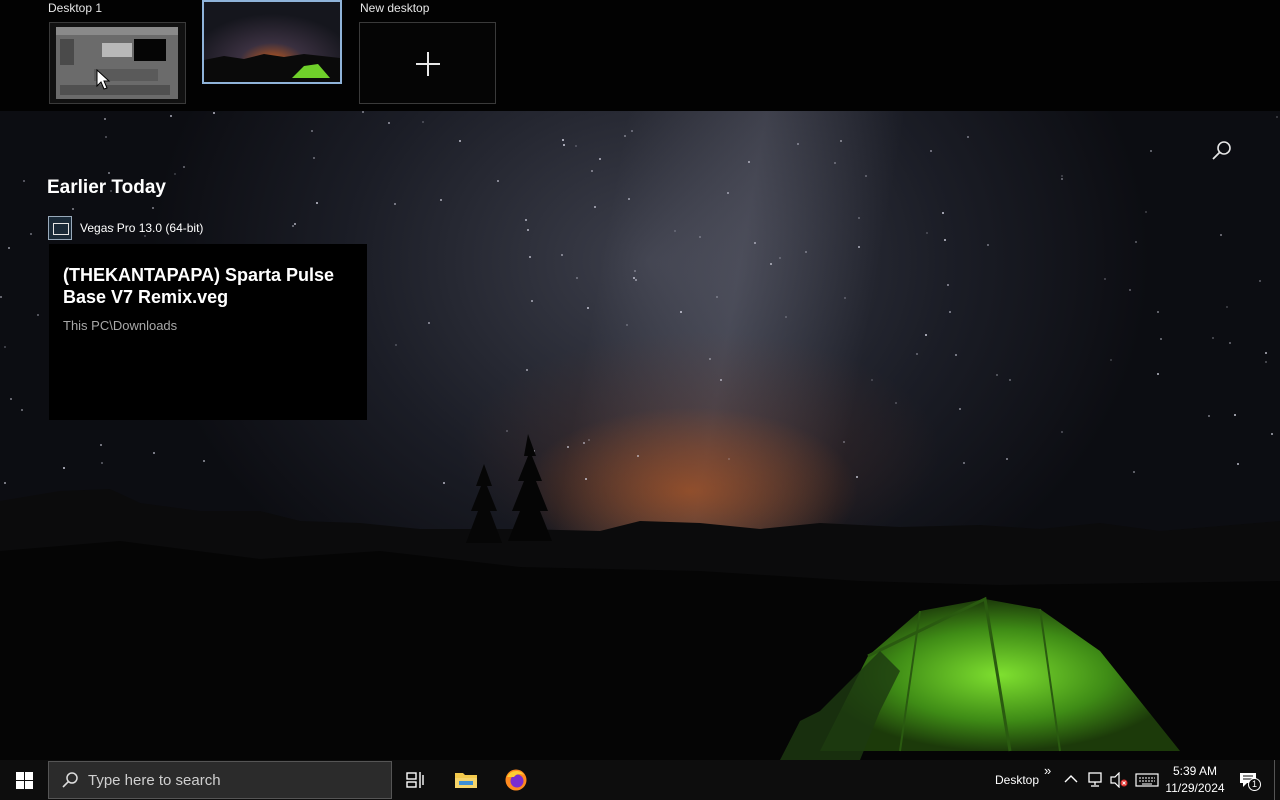 Image resolution: width=1280 pixels, height=800 pixels. I want to click on desktop-2-thumbnail, so click(272, 42).